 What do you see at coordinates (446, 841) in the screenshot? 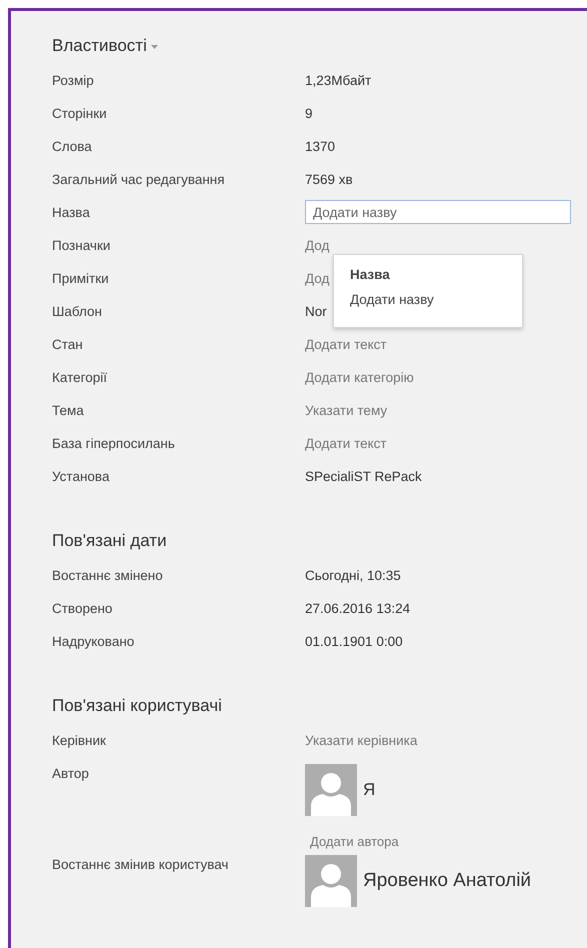
I see `add-author-link: Додати автора` at bounding box center [446, 841].